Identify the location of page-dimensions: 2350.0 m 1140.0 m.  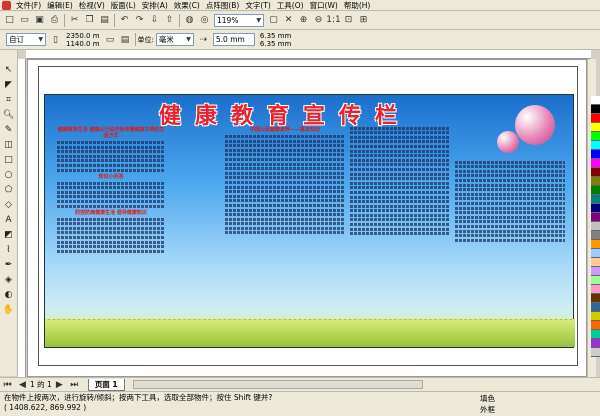
(83, 40).